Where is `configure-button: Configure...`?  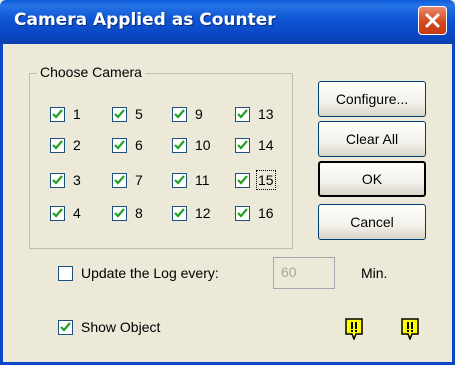 configure-button: Configure... is located at coordinates (372, 99).